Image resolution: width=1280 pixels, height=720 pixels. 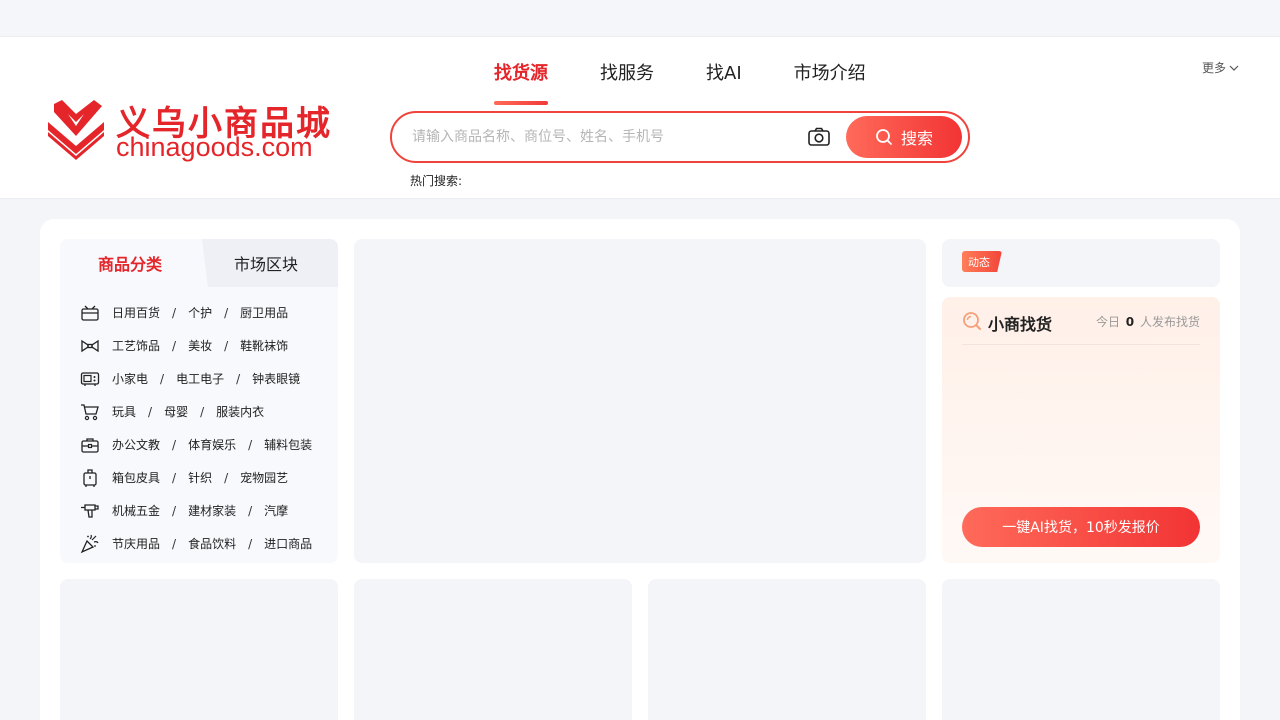 What do you see at coordinates (136, 477) in the screenshot?
I see `category-link: 箱包皮具` at bounding box center [136, 477].